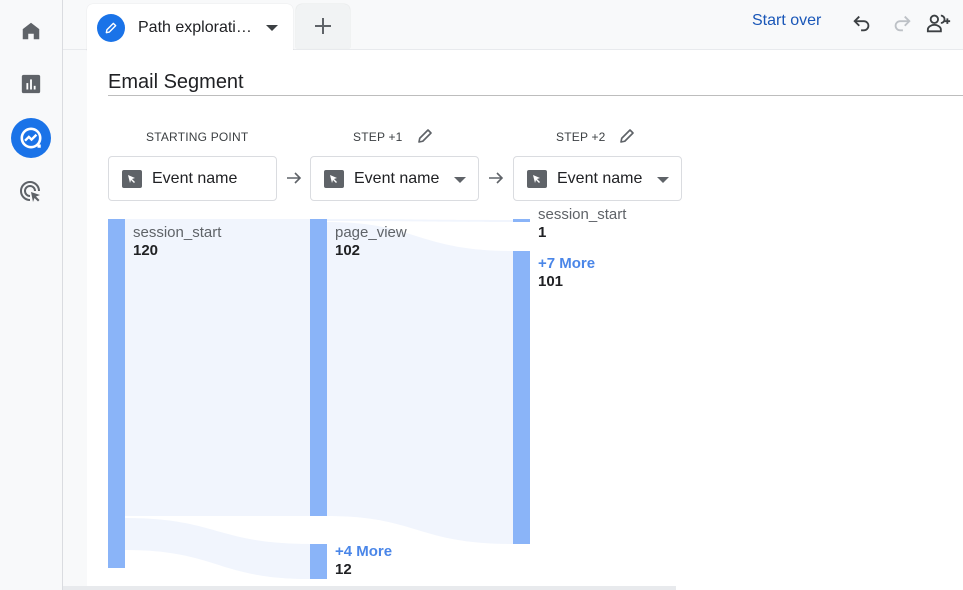 The width and height of the screenshot is (963, 590). What do you see at coordinates (521, 397) in the screenshot?
I see `node-bar-step2-more` at bounding box center [521, 397].